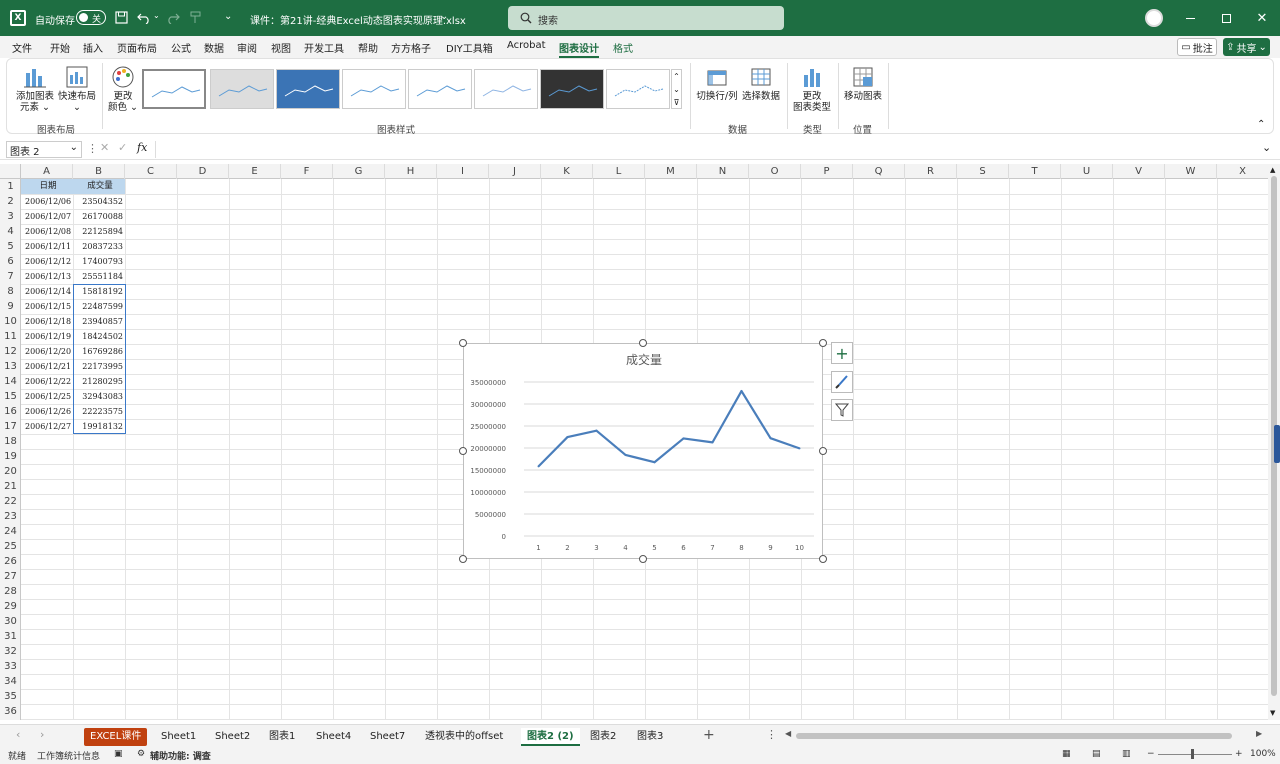 The image size is (1280, 764). What do you see at coordinates (47, 426) in the screenshot?
I see `cell: 2006/12/27` at bounding box center [47, 426].